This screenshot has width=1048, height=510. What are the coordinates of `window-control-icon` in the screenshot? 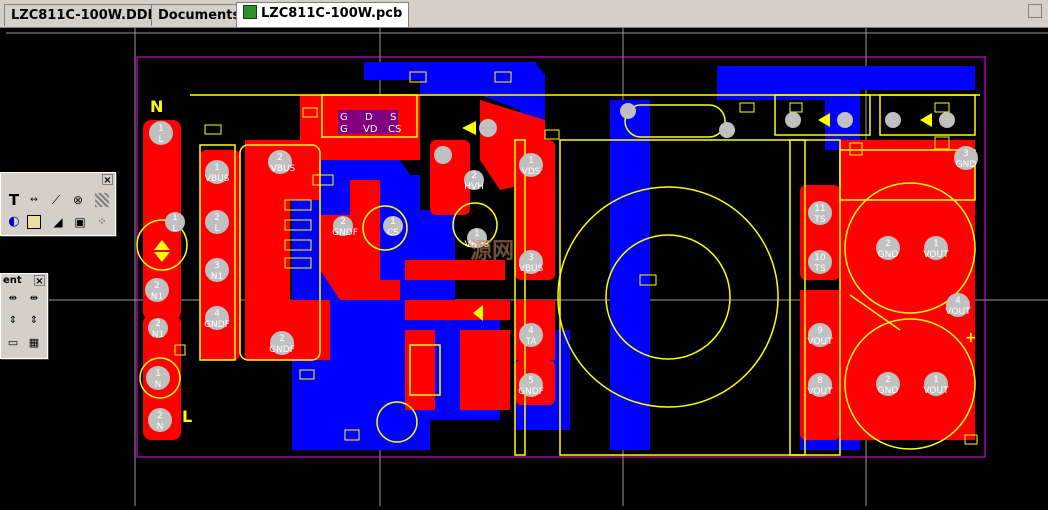 It's located at (1035, 11).